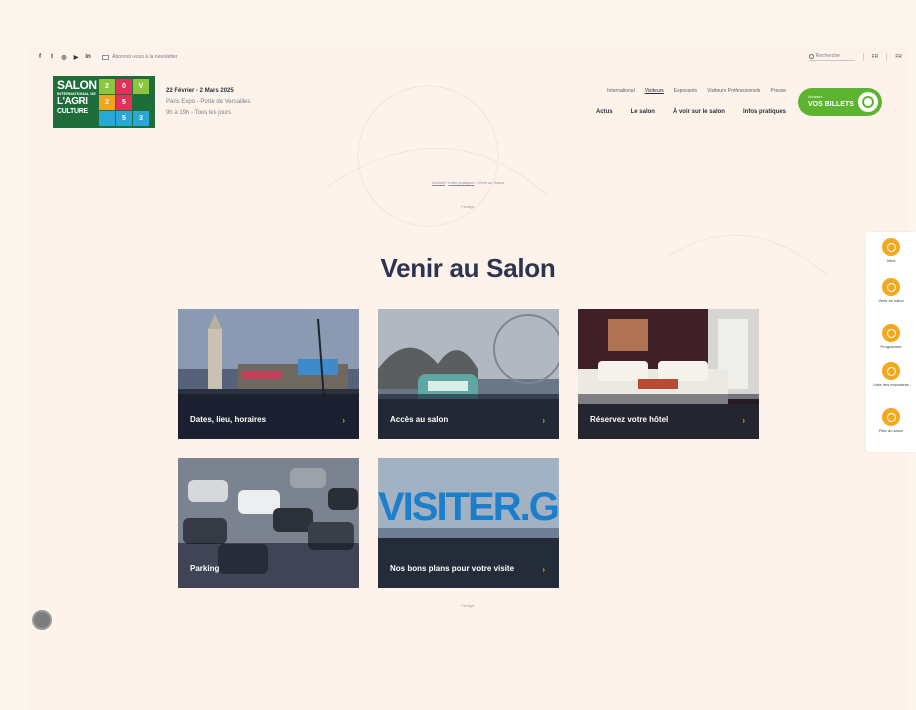  What do you see at coordinates (891, 260) in the screenshot?
I see `side-label: Infos` at bounding box center [891, 260].